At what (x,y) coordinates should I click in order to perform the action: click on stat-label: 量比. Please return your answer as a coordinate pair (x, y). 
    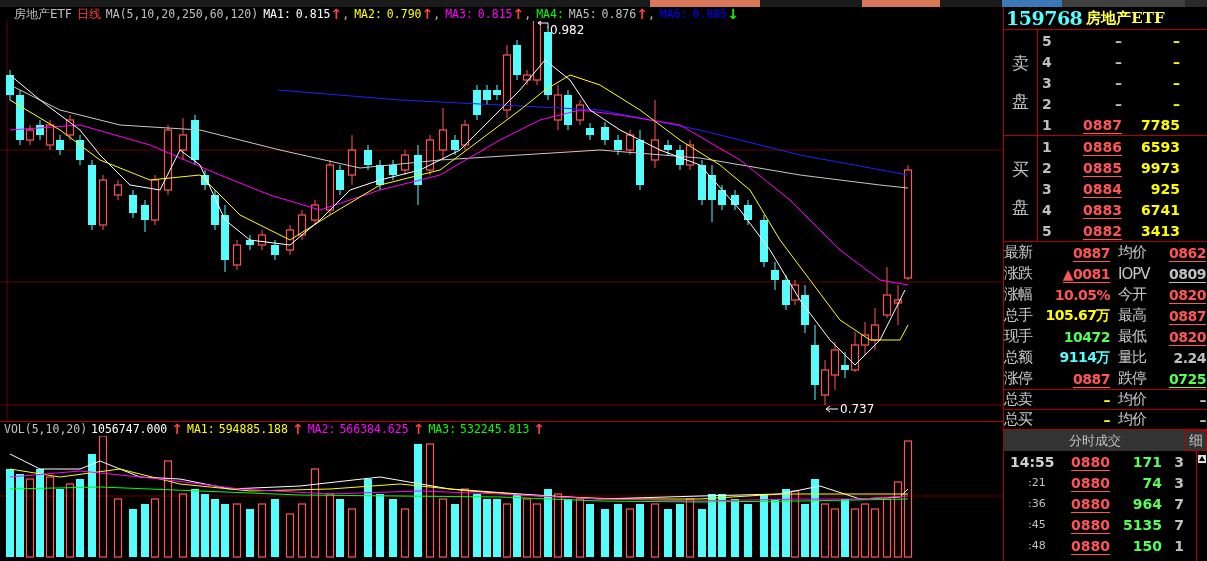
    Looking at the image, I should click on (1132, 357).